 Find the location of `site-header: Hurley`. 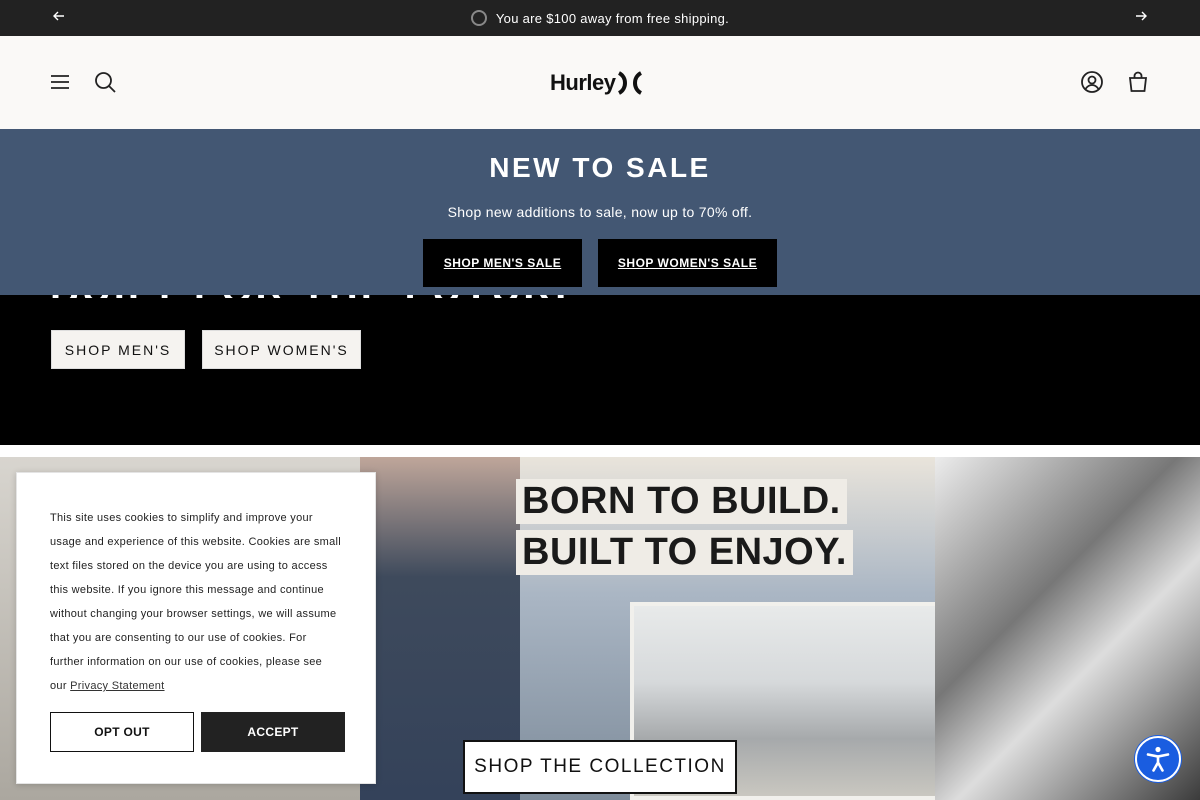

site-header: Hurley is located at coordinates (600, 82).